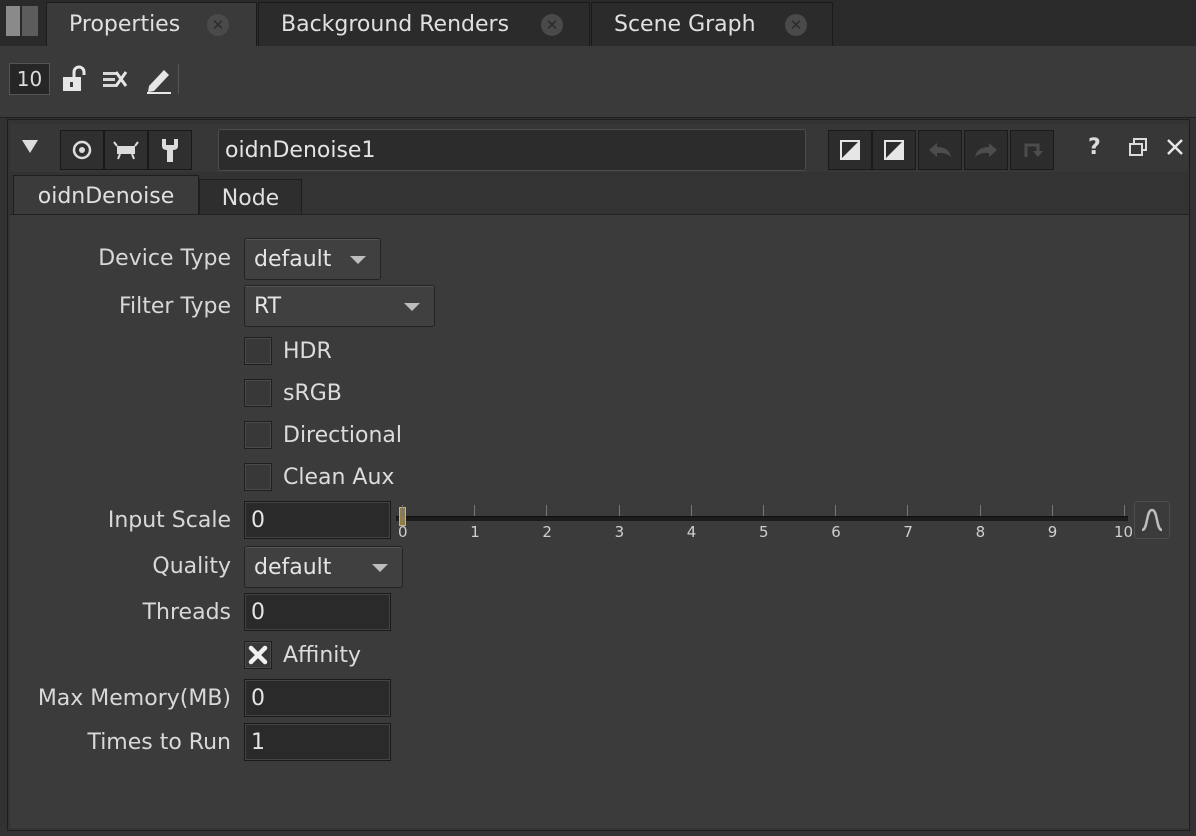 Image resolution: width=1196 pixels, height=836 pixels. What do you see at coordinates (317, 742) in the screenshot?
I see `times-to-run-field: 1` at bounding box center [317, 742].